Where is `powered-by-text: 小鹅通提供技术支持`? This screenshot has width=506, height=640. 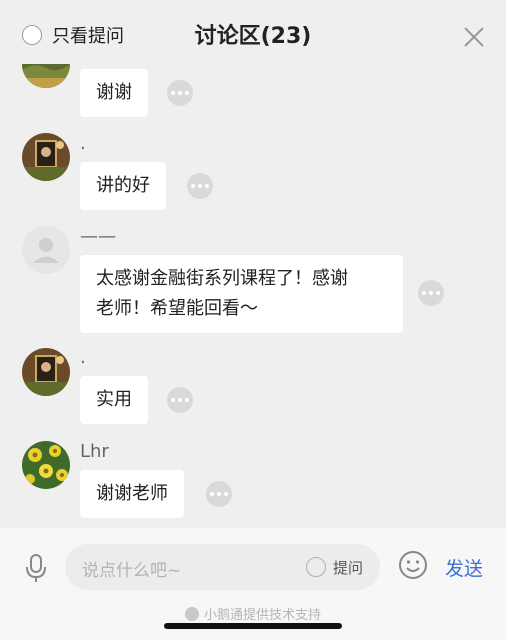 powered-by-text: 小鹅通提供技术支持 is located at coordinates (262, 615).